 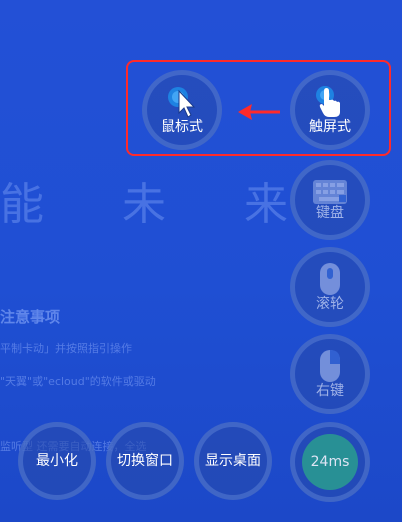 I want to click on background-subtitle: 注意事项, so click(x=30, y=317).